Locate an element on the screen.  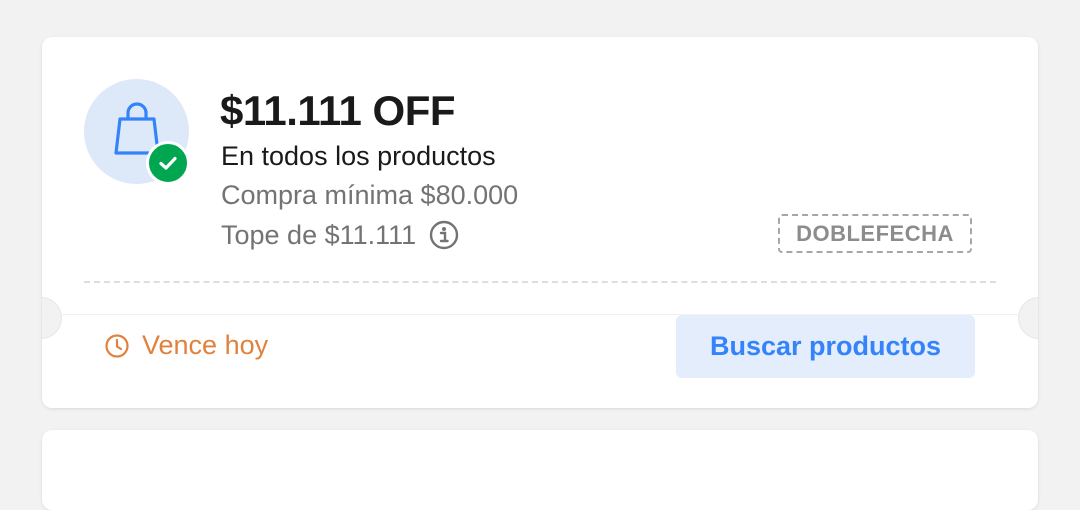
ticket-notch-right is located at coordinates (1028, 318).